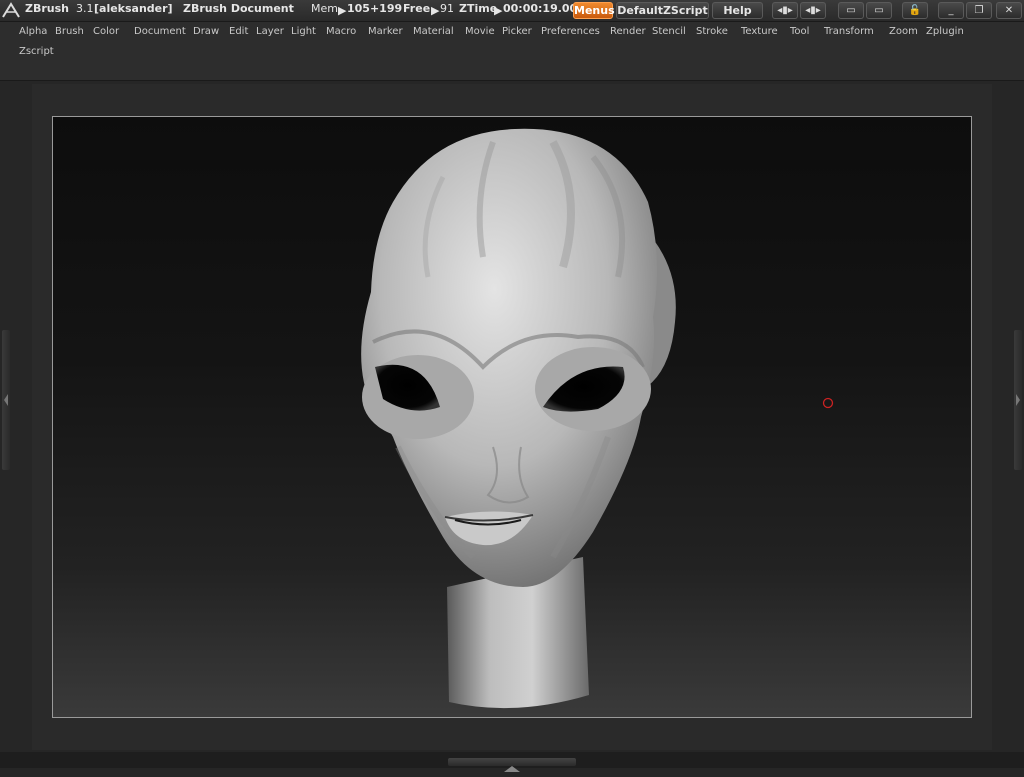 The image size is (1024, 777). Describe the element at coordinates (303, 31) in the screenshot. I see `menu-light: Light` at that location.